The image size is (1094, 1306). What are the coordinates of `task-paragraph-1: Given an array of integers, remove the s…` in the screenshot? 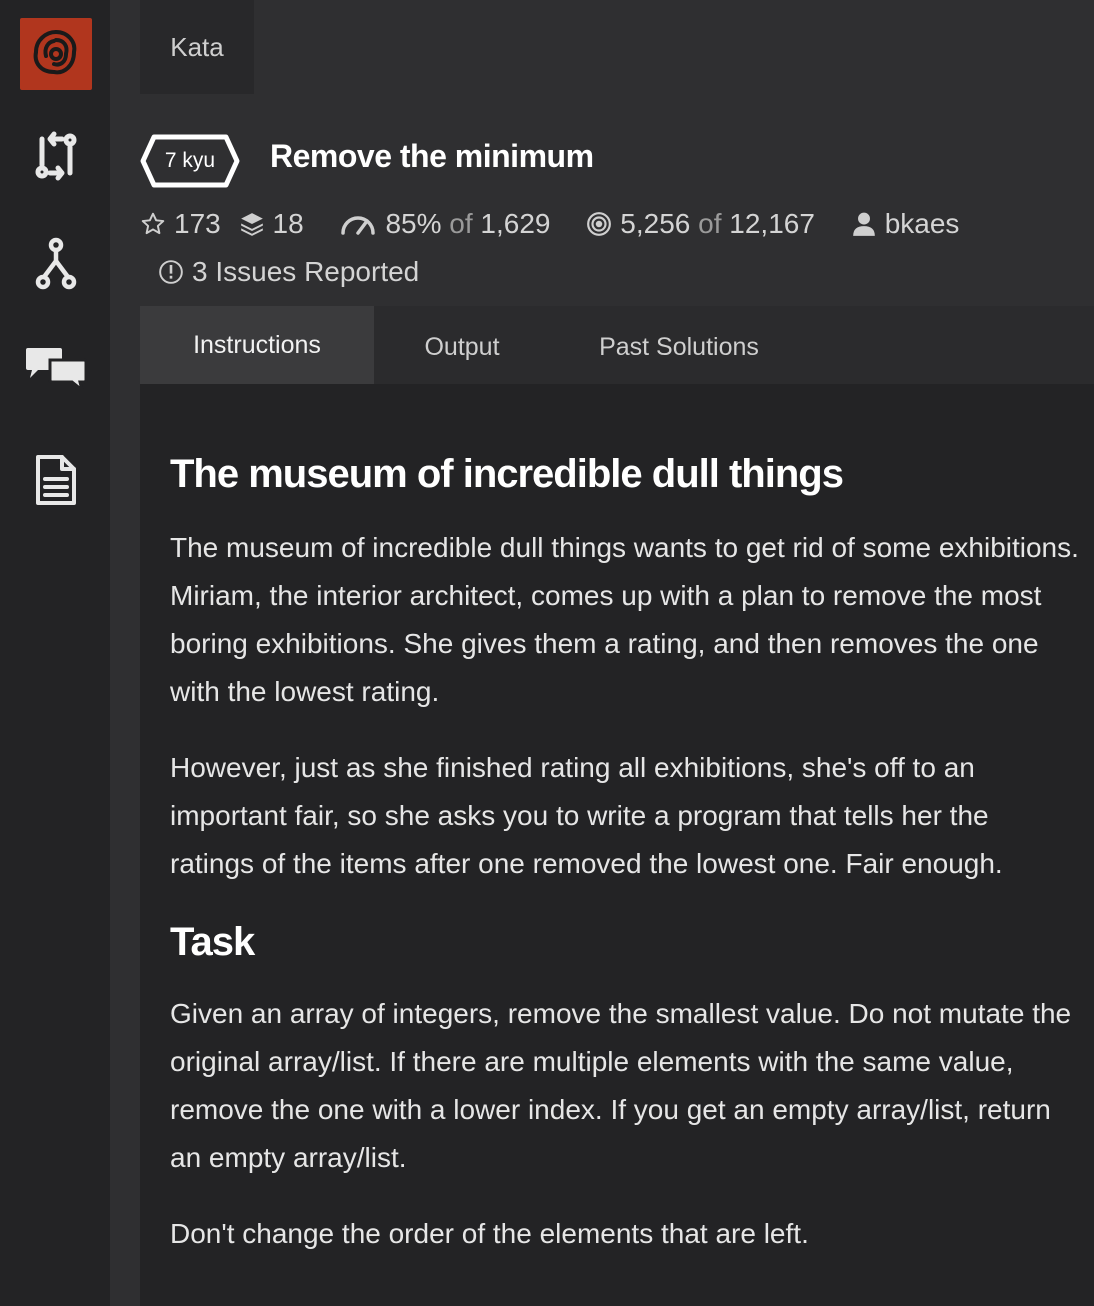 It's located at (621, 1085).